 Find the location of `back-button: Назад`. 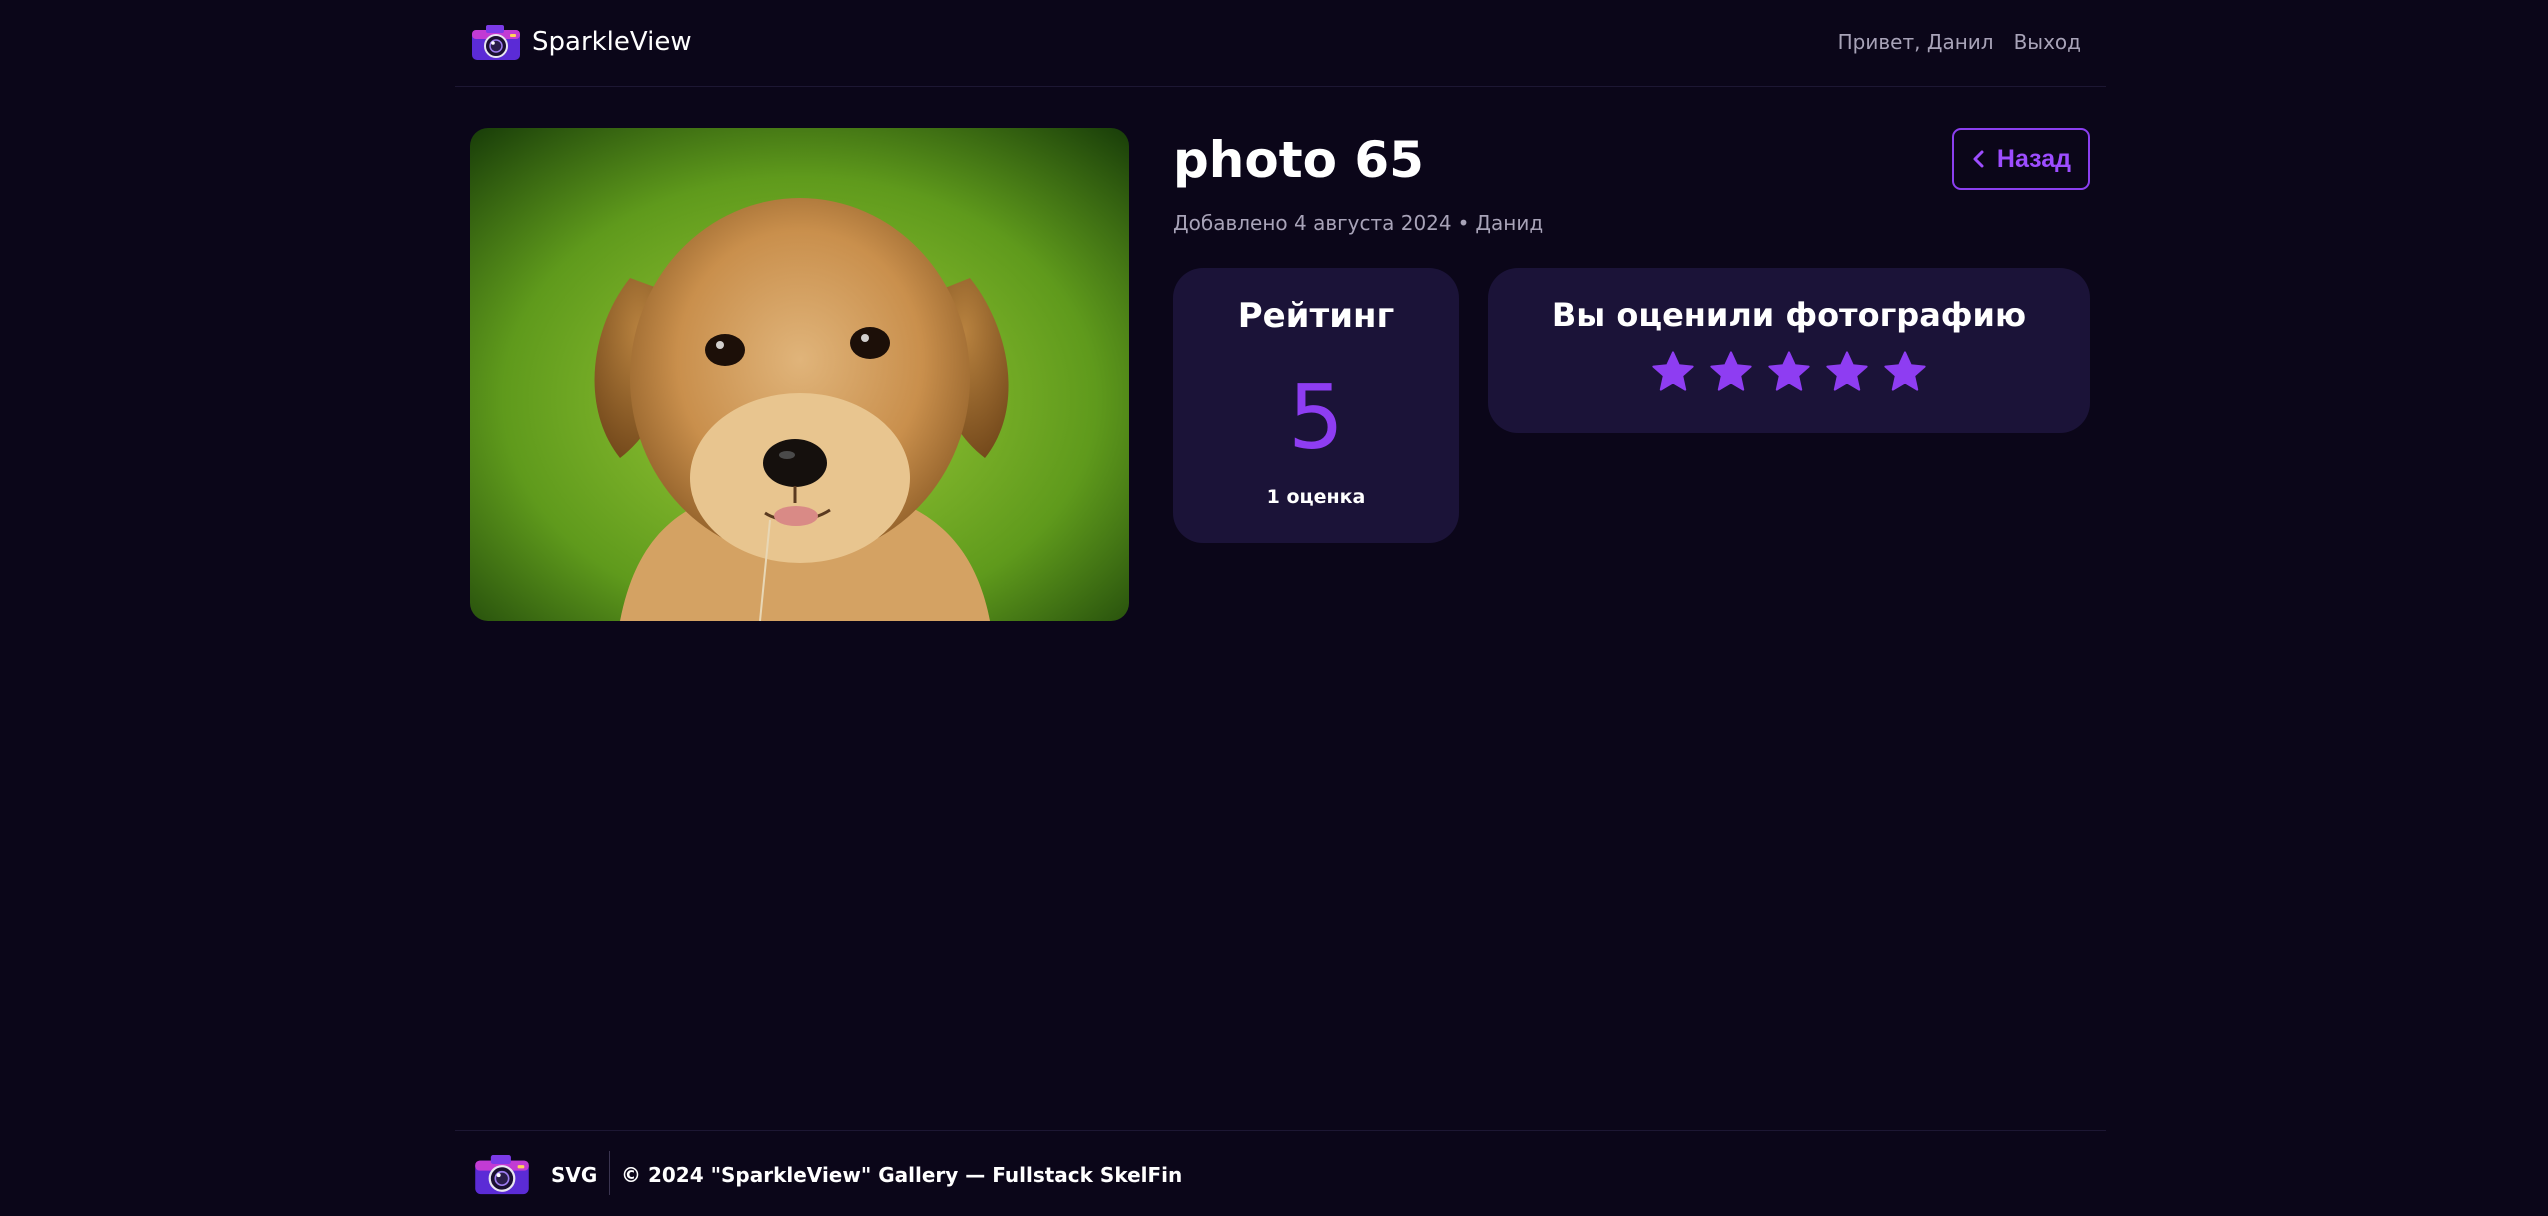

back-button: Назад is located at coordinates (2021, 159).